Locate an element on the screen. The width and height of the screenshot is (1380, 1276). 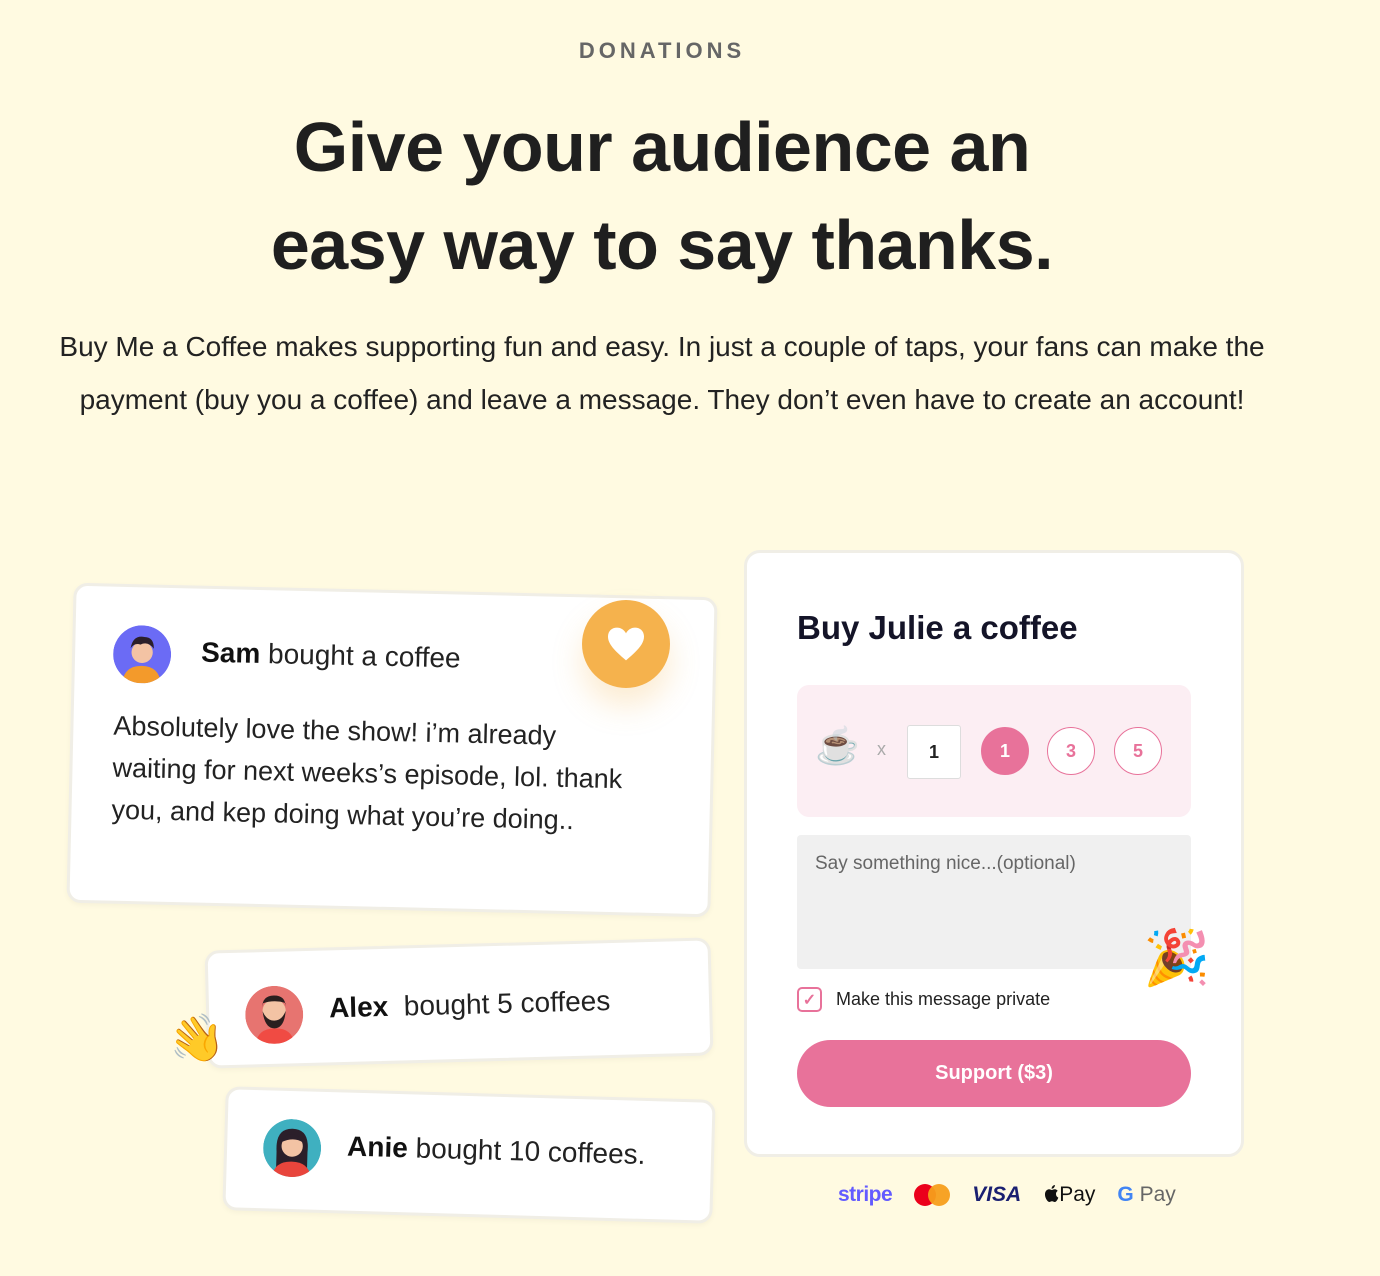
party-popper-icon: 🎉 is located at coordinates (1177, 958).